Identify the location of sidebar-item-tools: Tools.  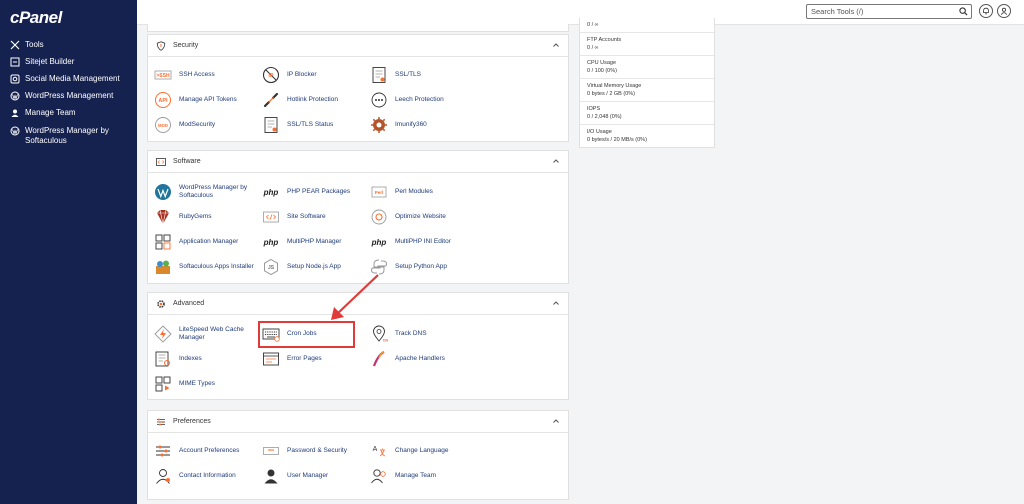
(71, 45).